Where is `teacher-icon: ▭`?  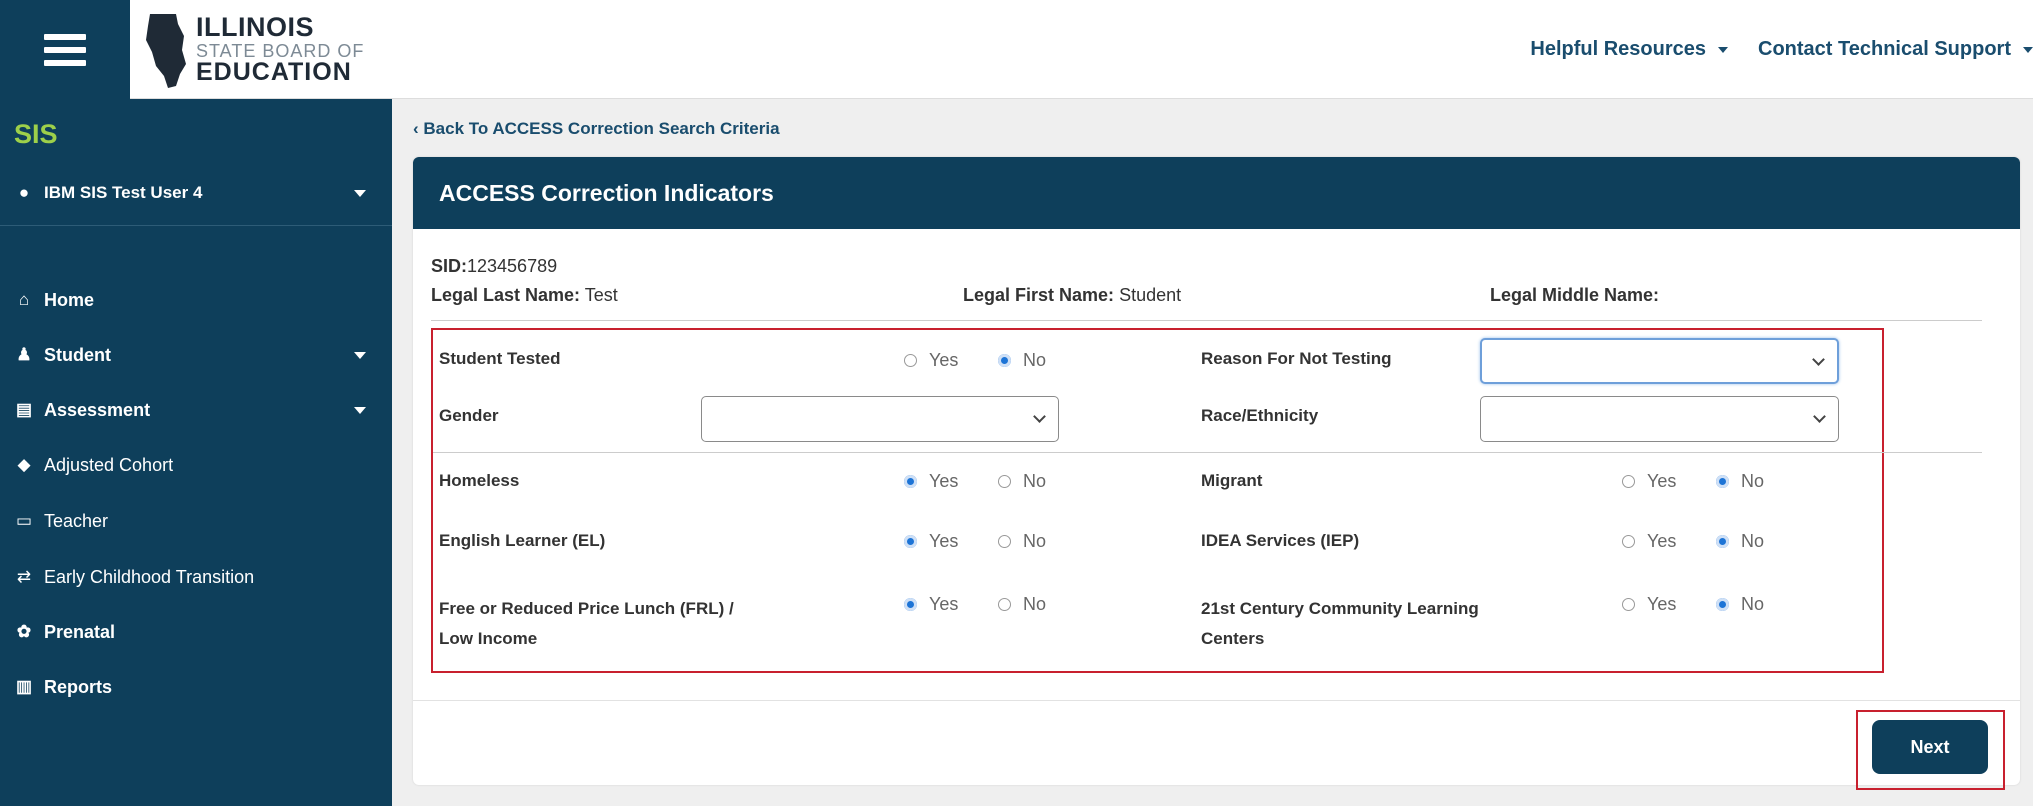 teacher-icon: ▭ is located at coordinates (24, 520).